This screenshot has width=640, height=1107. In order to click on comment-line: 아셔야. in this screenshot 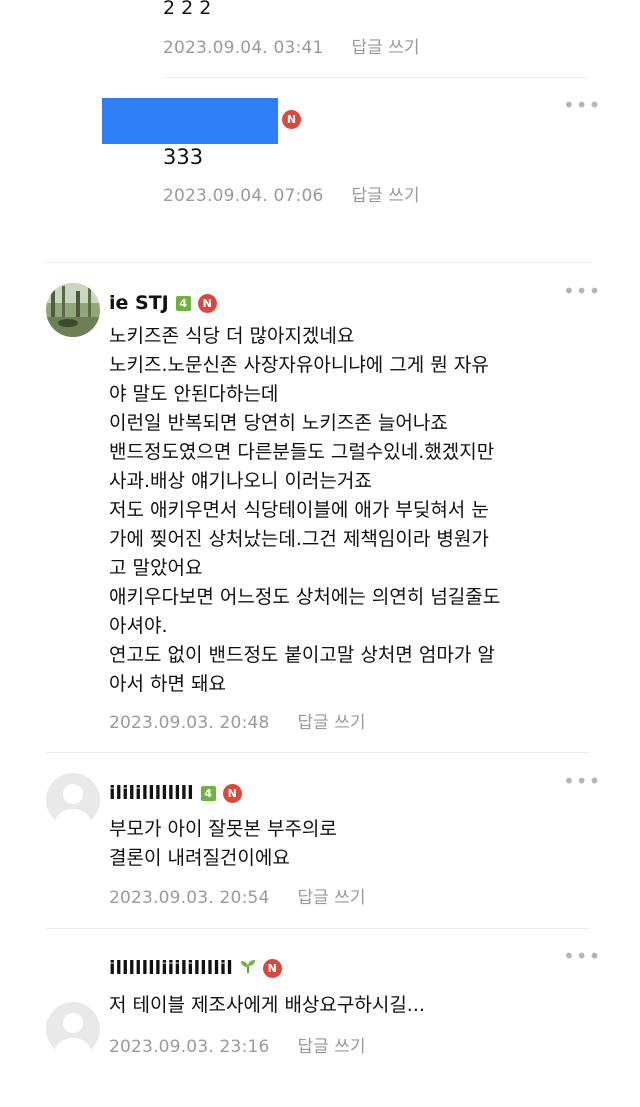, I will do `click(138, 626)`.